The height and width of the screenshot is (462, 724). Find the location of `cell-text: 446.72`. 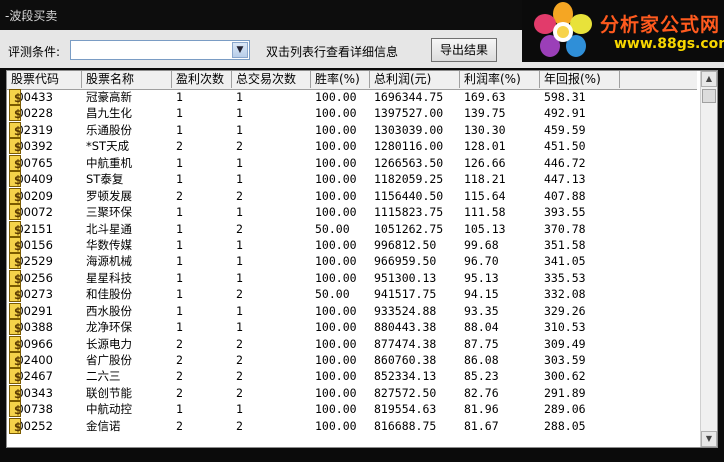

cell-text: 446.72 is located at coordinates (565, 162).